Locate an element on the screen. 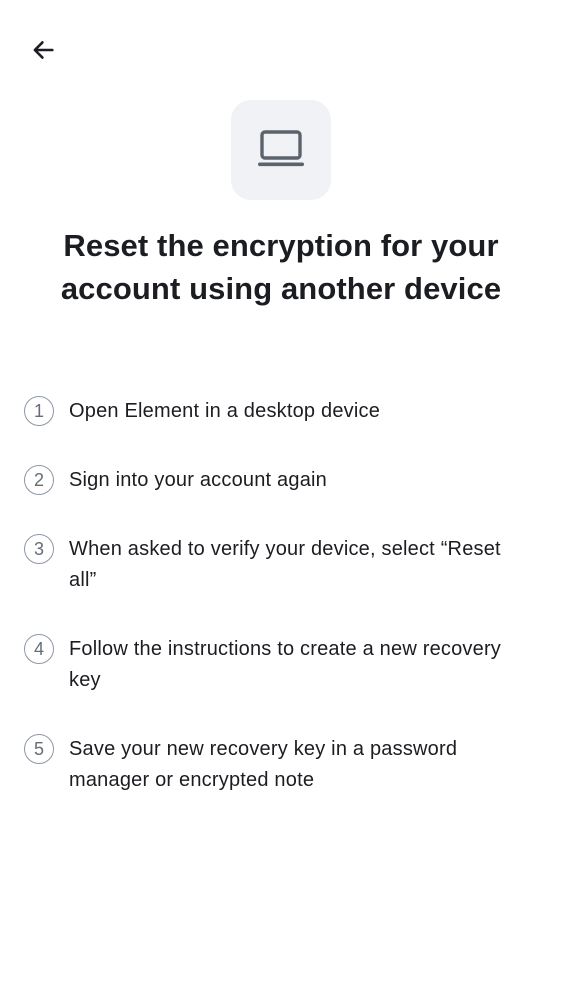  step-number-badge: 3 is located at coordinates (39, 549).